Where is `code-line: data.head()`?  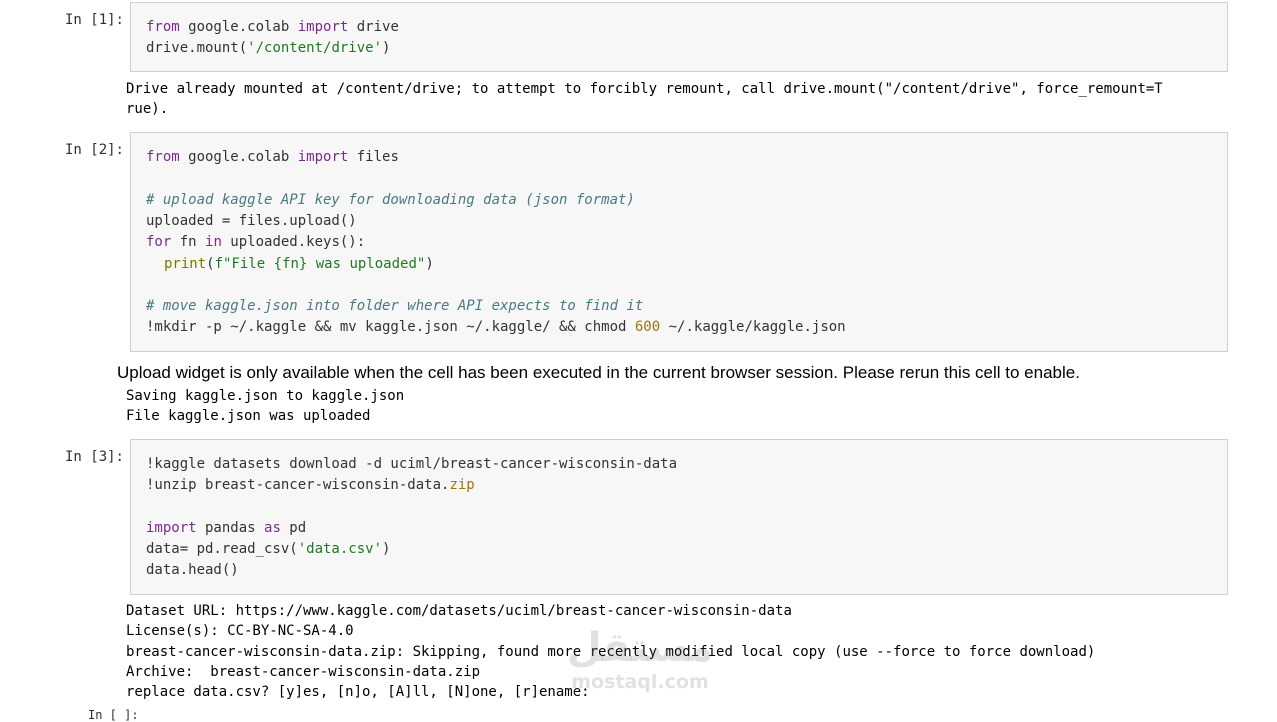 code-line: data.head() is located at coordinates (192, 570).